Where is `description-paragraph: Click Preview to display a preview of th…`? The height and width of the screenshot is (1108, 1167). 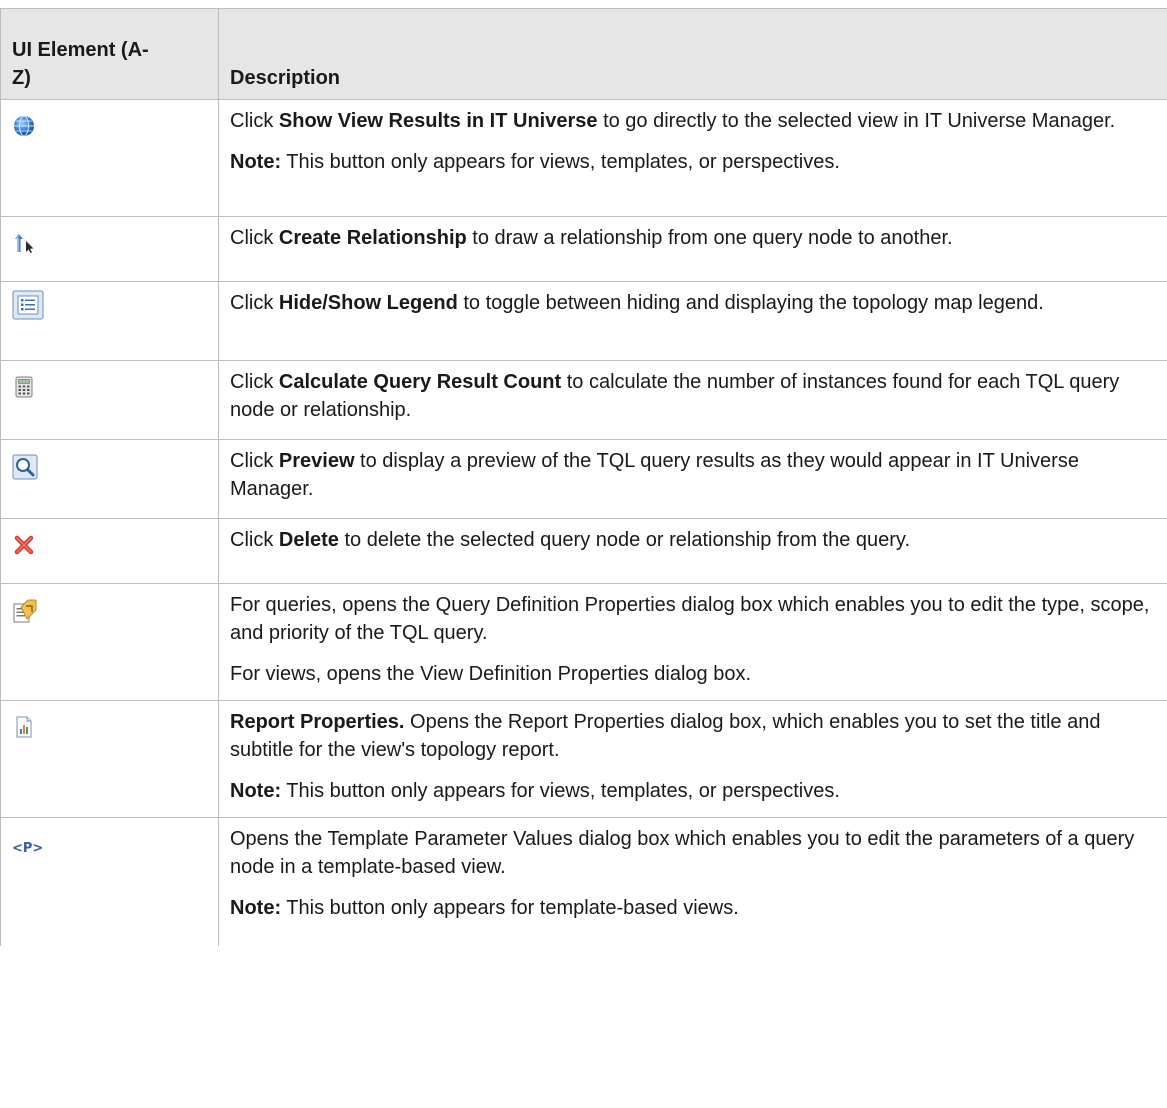 description-paragraph: Click Preview to display a preview of th… is located at coordinates (693, 475).